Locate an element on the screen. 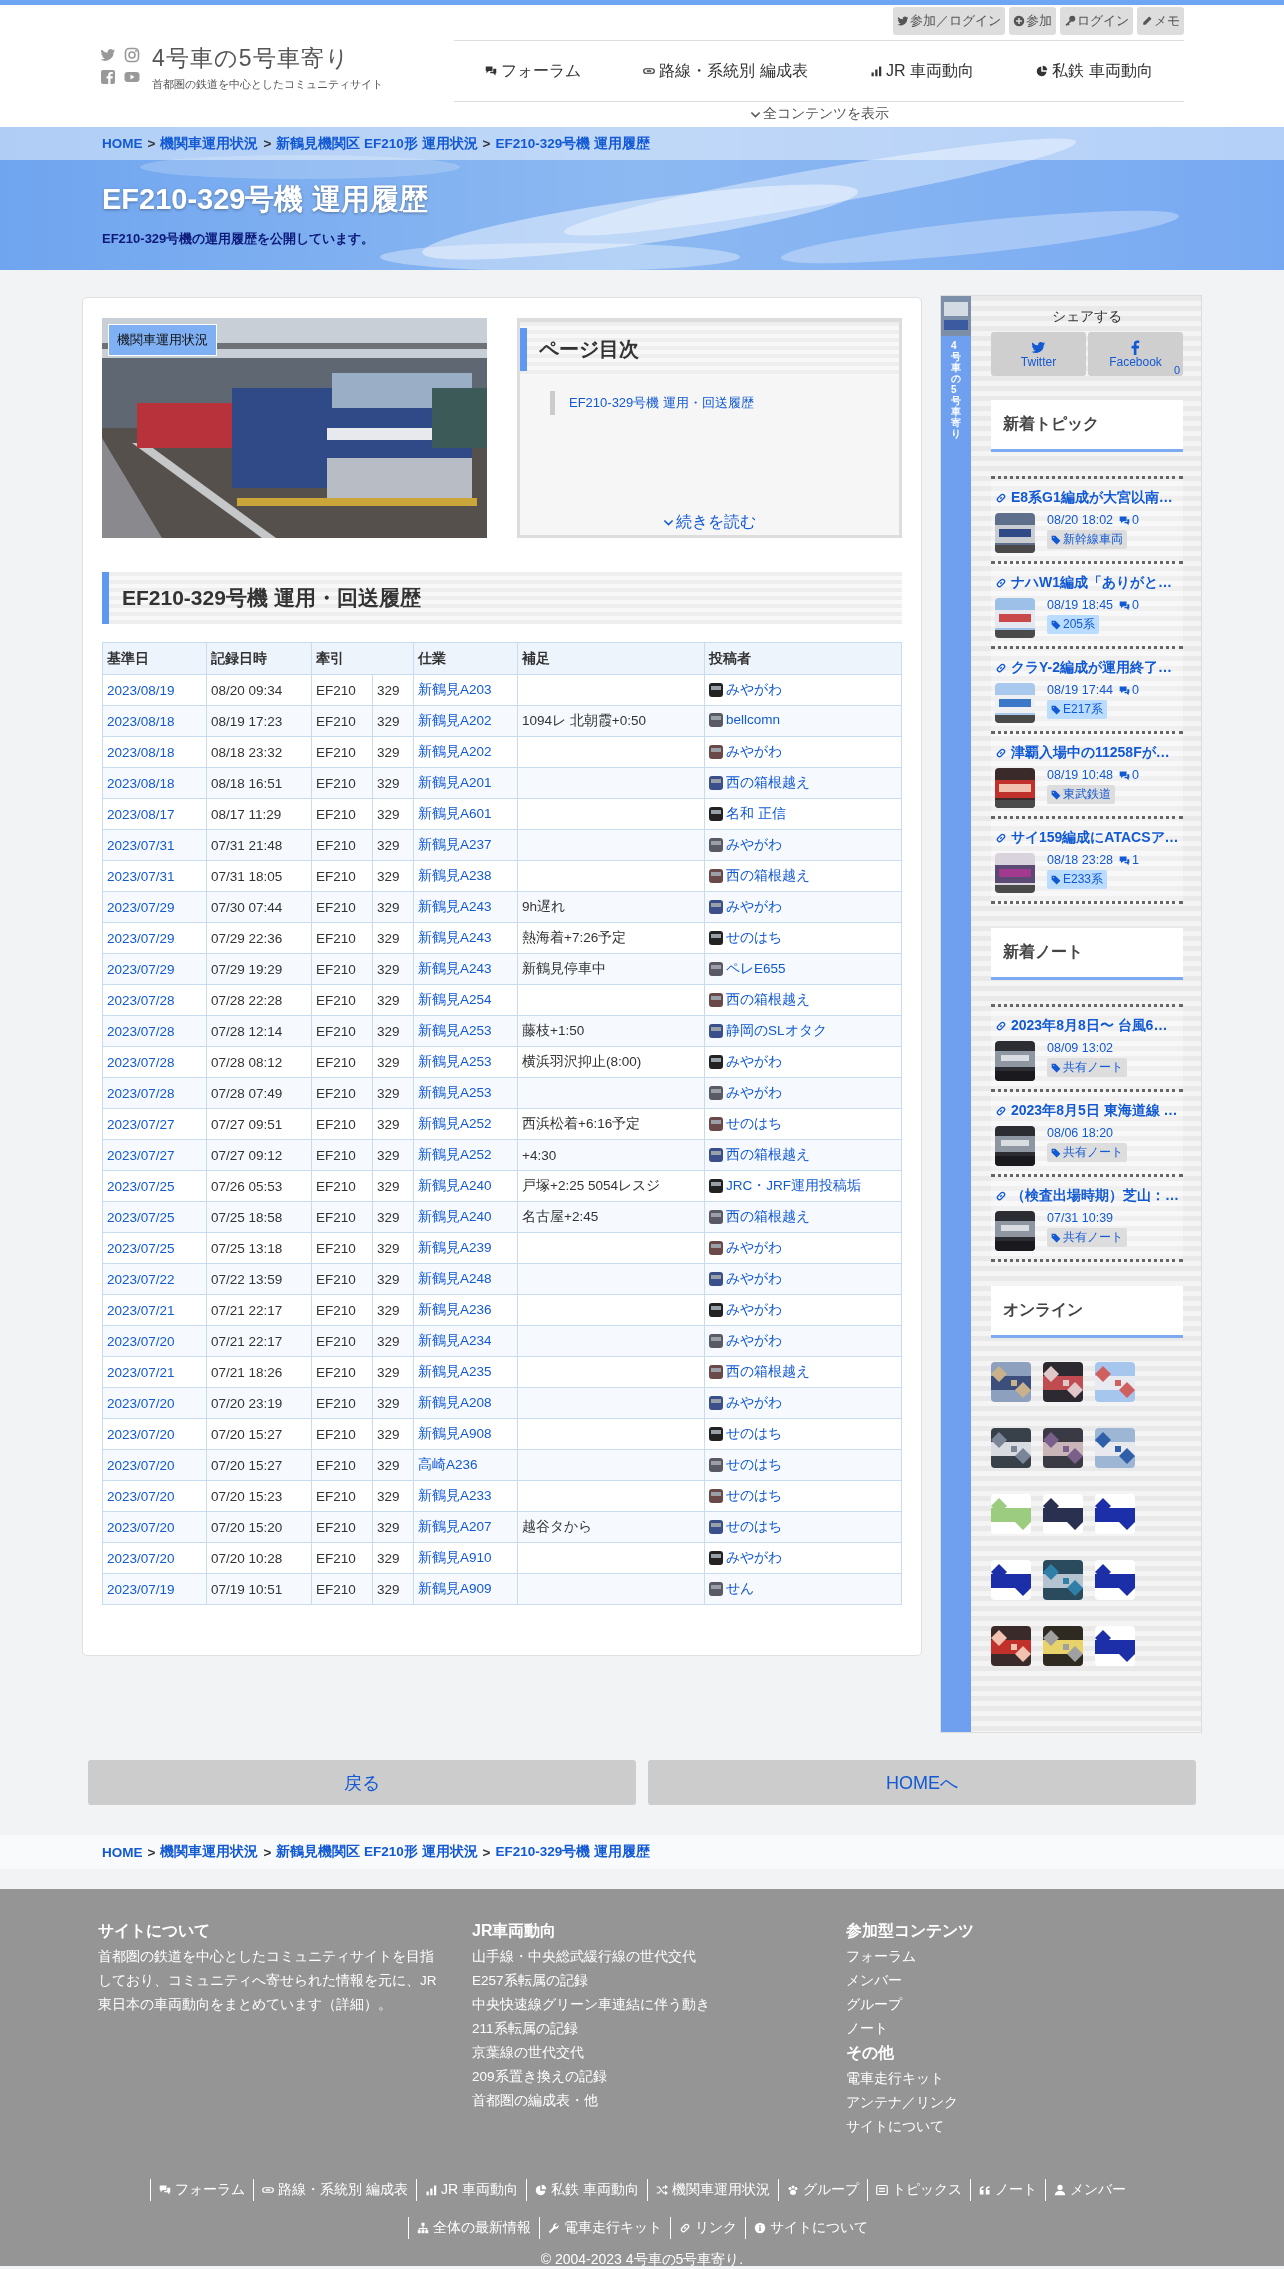 The image size is (1284, 2269). nav-item: フォーラム is located at coordinates (533, 71).